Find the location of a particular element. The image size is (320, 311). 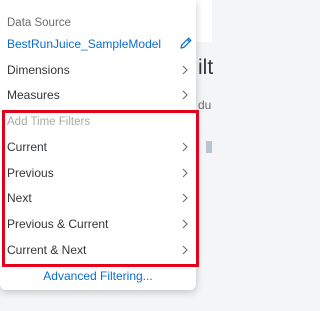

menu-item-label: Previous & Current is located at coordinates (58, 224).